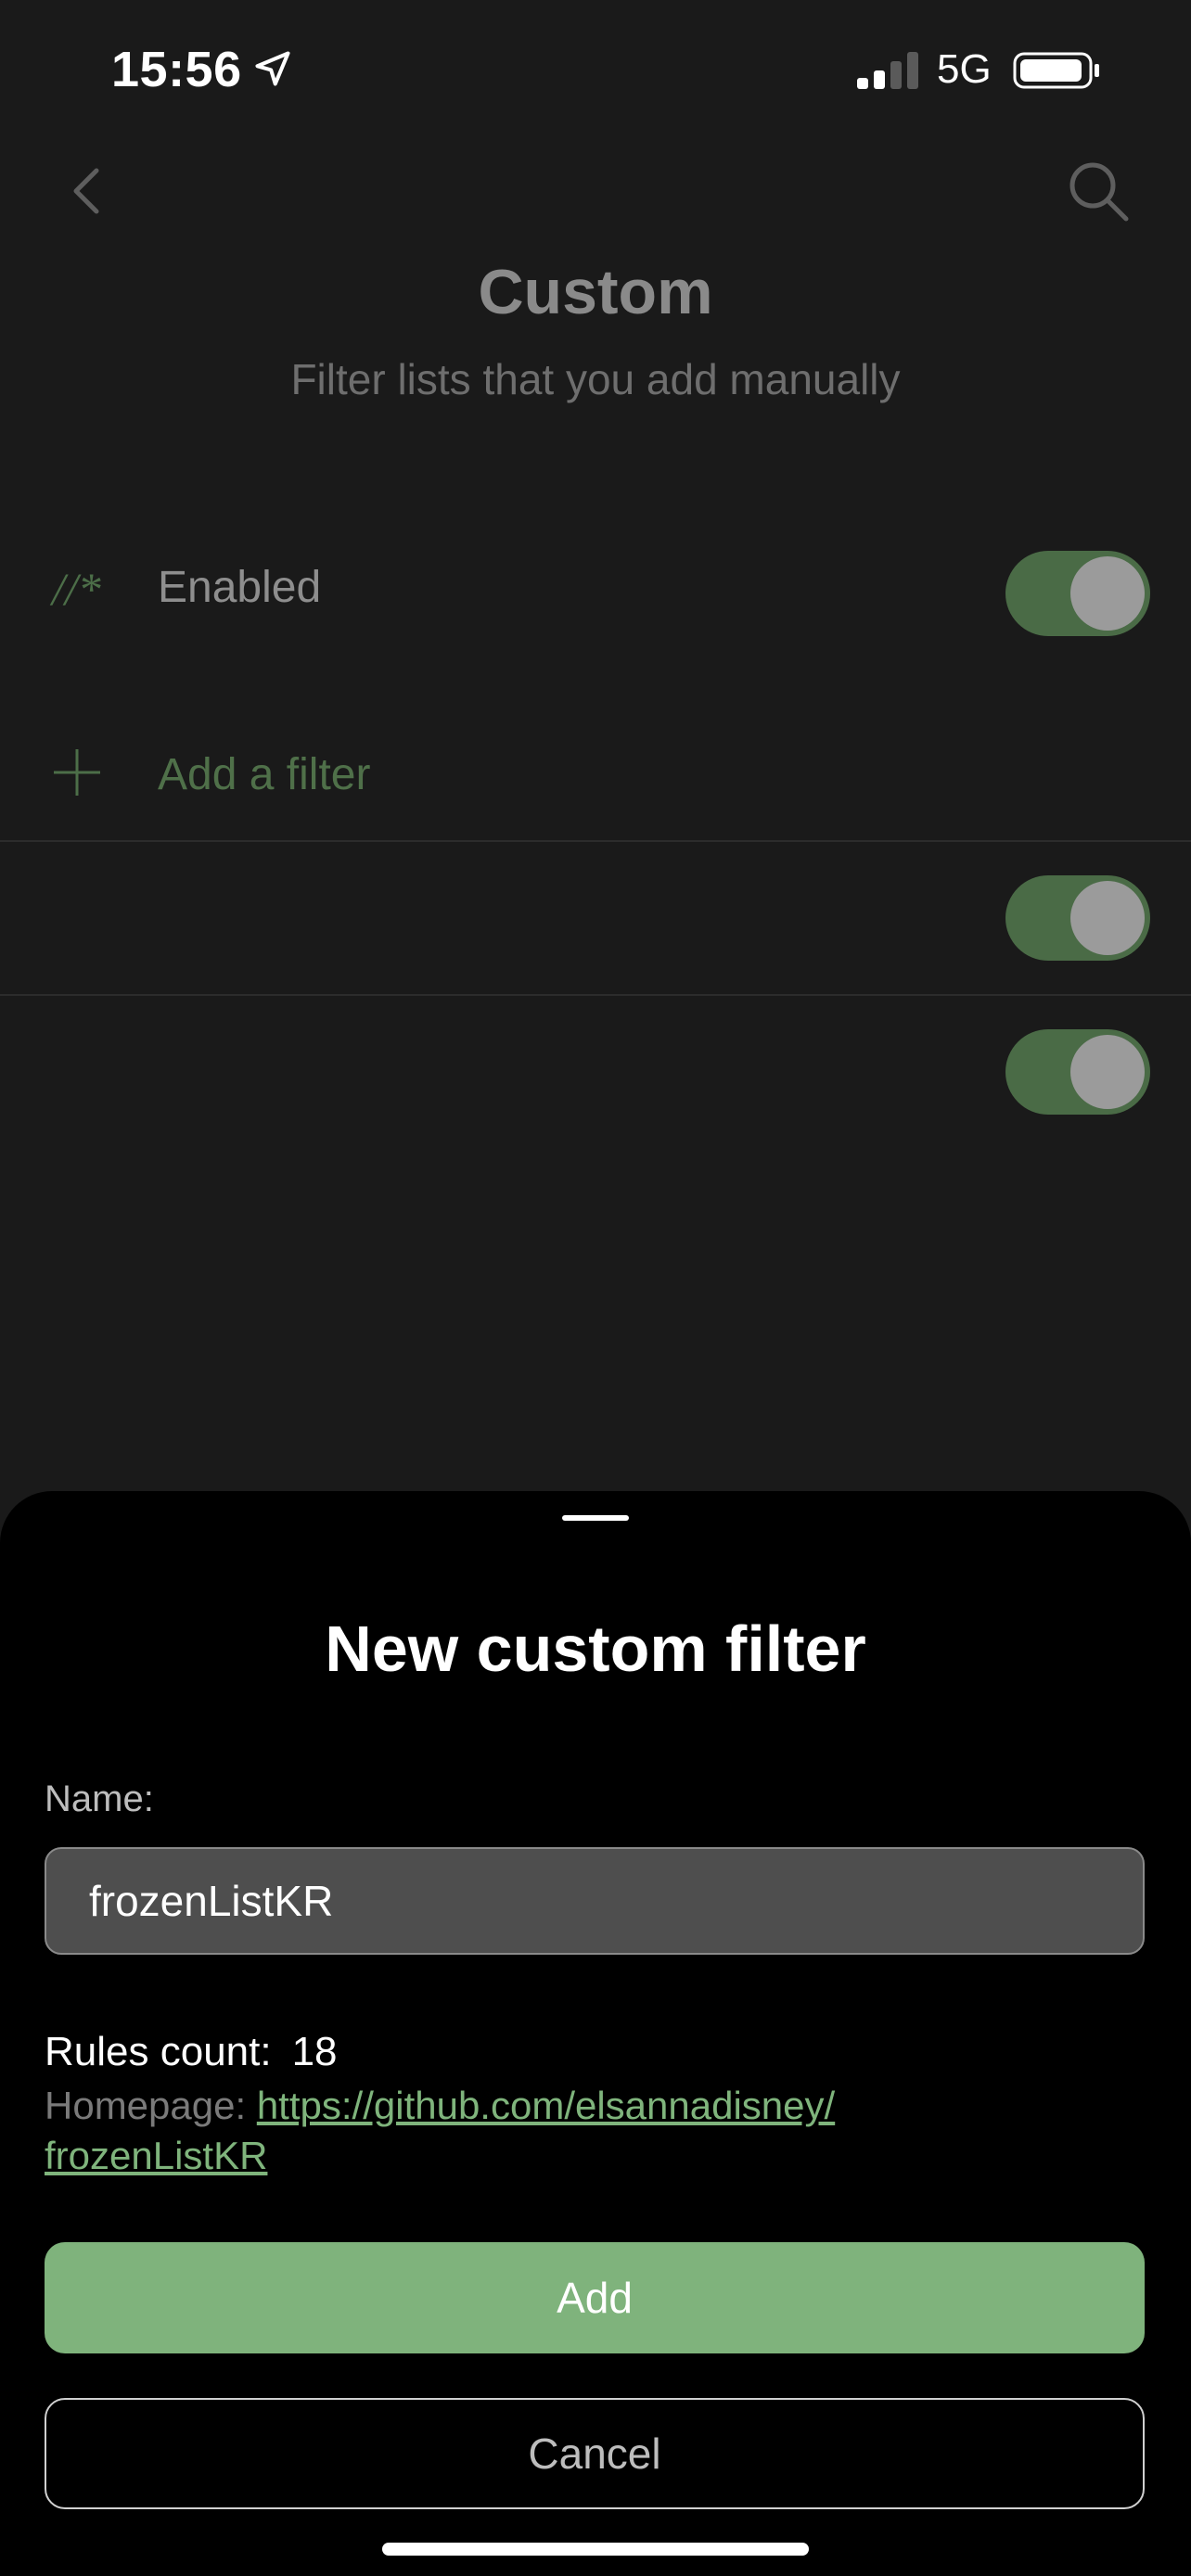  Describe the element at coordinates (146, 2105) in the screenshot. I see `homepage-label: Homepage:` at that location.